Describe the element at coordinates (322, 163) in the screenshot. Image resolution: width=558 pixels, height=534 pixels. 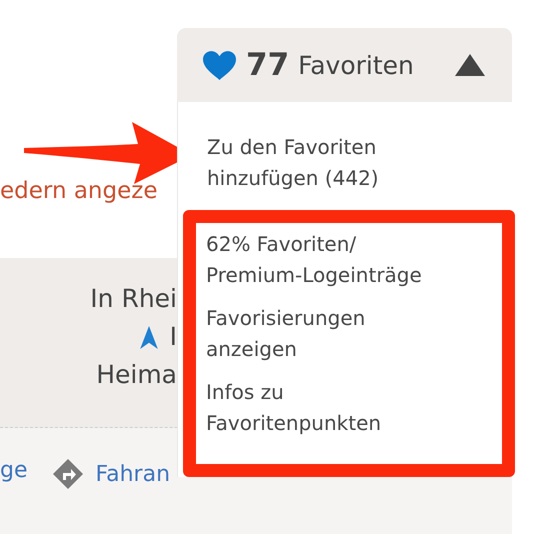
I see `menu-item: Zu den Favoriten hinzufügen (442)` at that location.